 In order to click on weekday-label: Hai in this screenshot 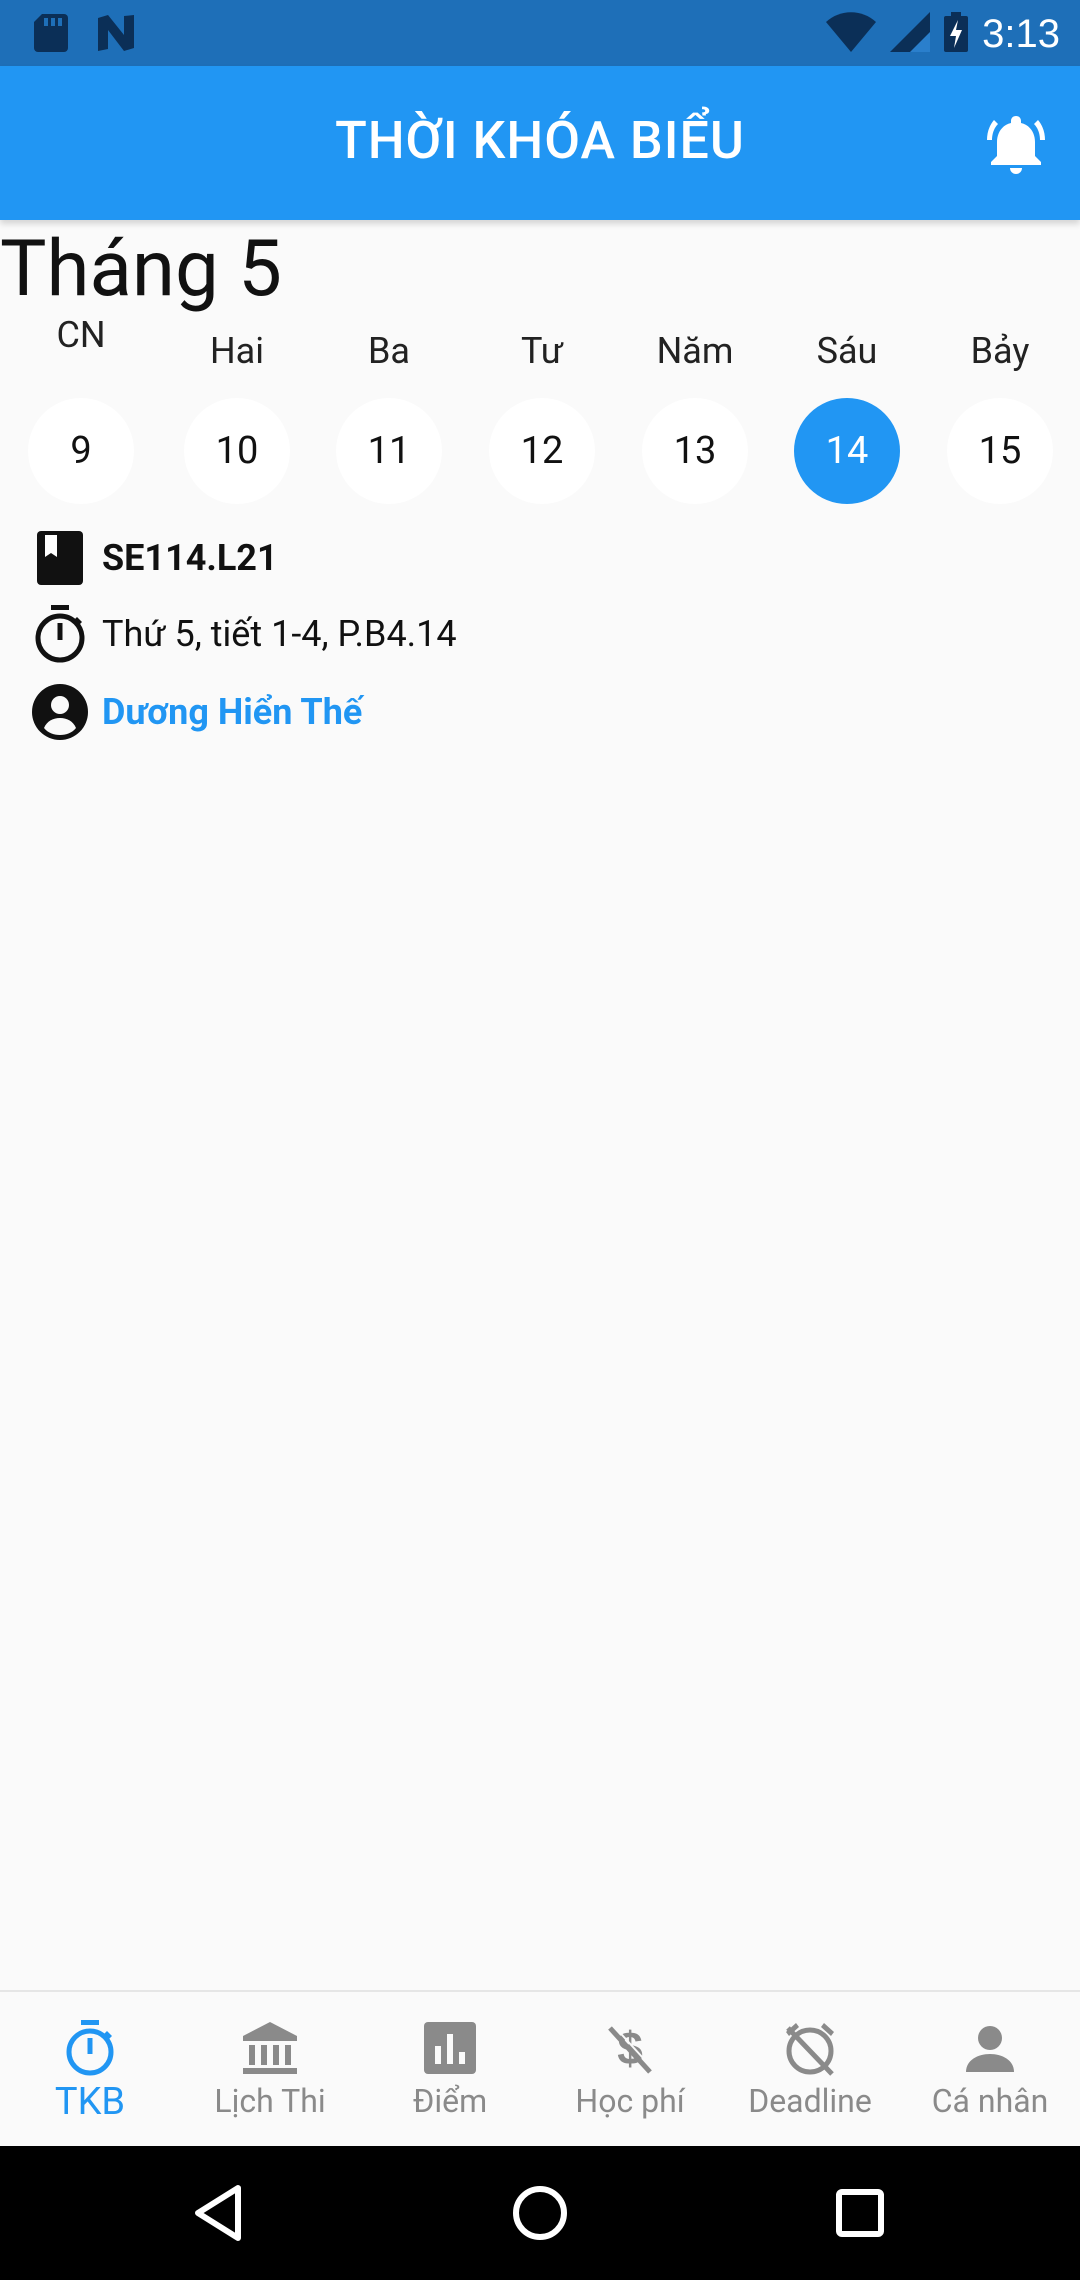, I will do `click(237, 351)`.